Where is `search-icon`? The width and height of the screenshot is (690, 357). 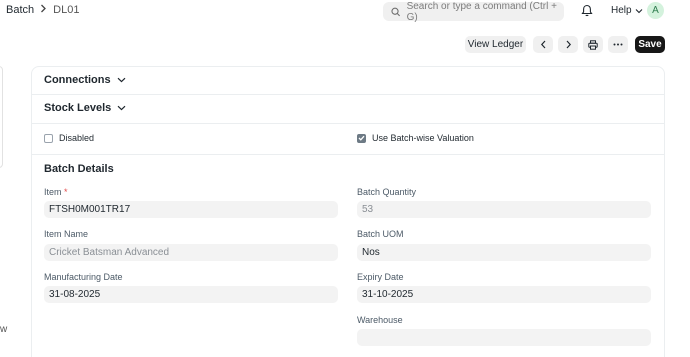
search-icon is located at coordinates (395, 11).